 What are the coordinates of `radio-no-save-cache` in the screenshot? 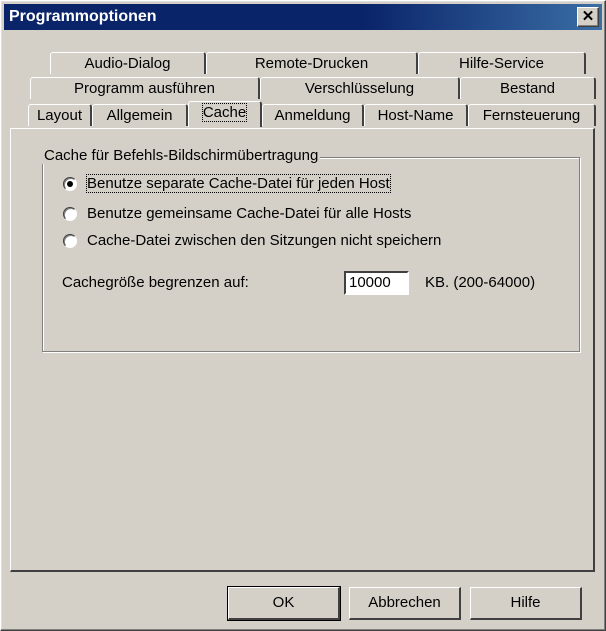 It's located at (70, 241).